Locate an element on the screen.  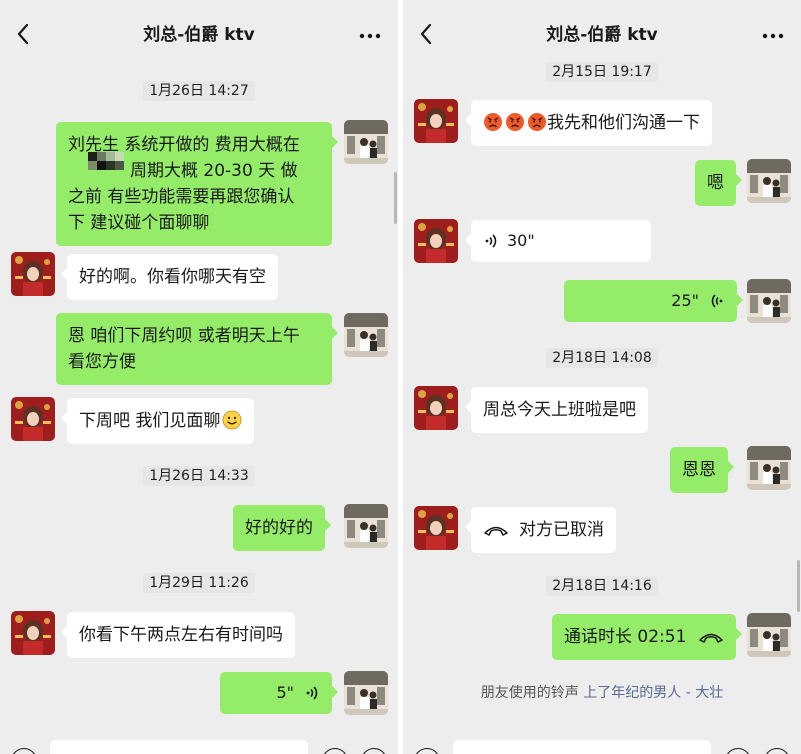
ringtone-notice: 朋友使用的铃声 上了年纪的男人 - 大壮 is located at coordinates (602, 692).